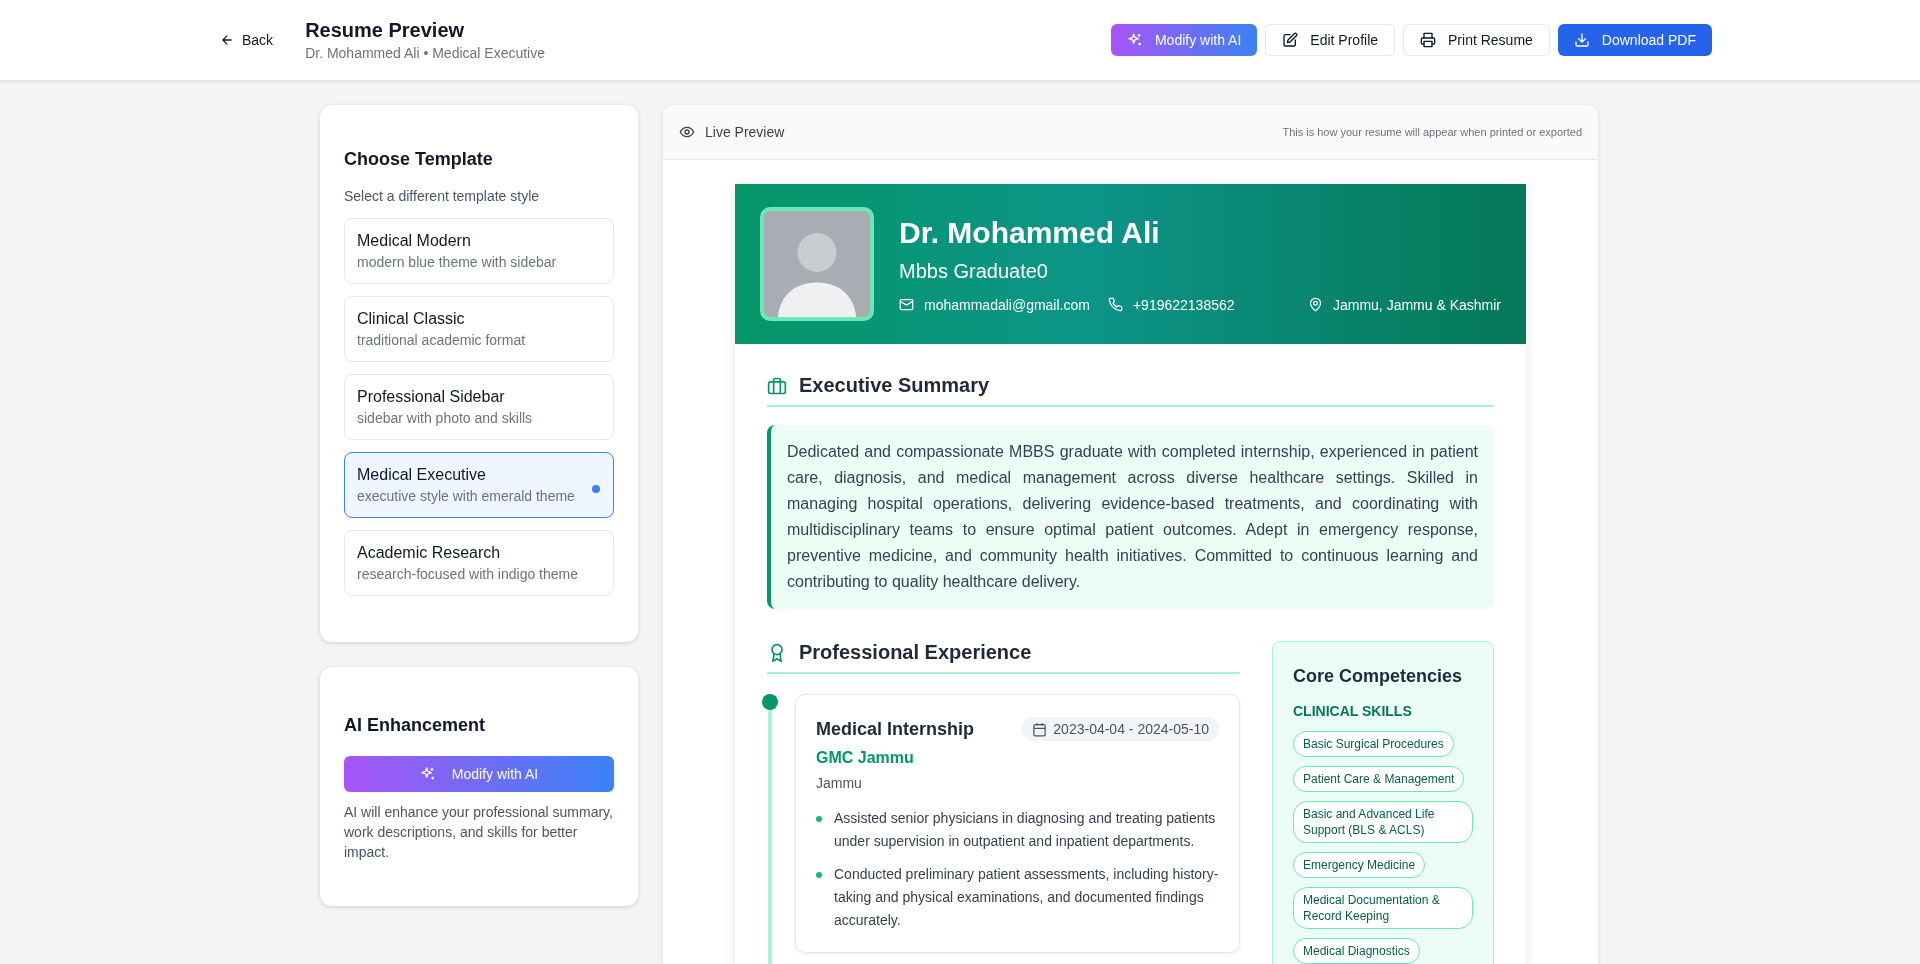 The width and height of the screenshot is (1920, 964). Describe the element at coordinates (894, 385) in the screenshot. I see `section-title: Executive Summary` at that location.